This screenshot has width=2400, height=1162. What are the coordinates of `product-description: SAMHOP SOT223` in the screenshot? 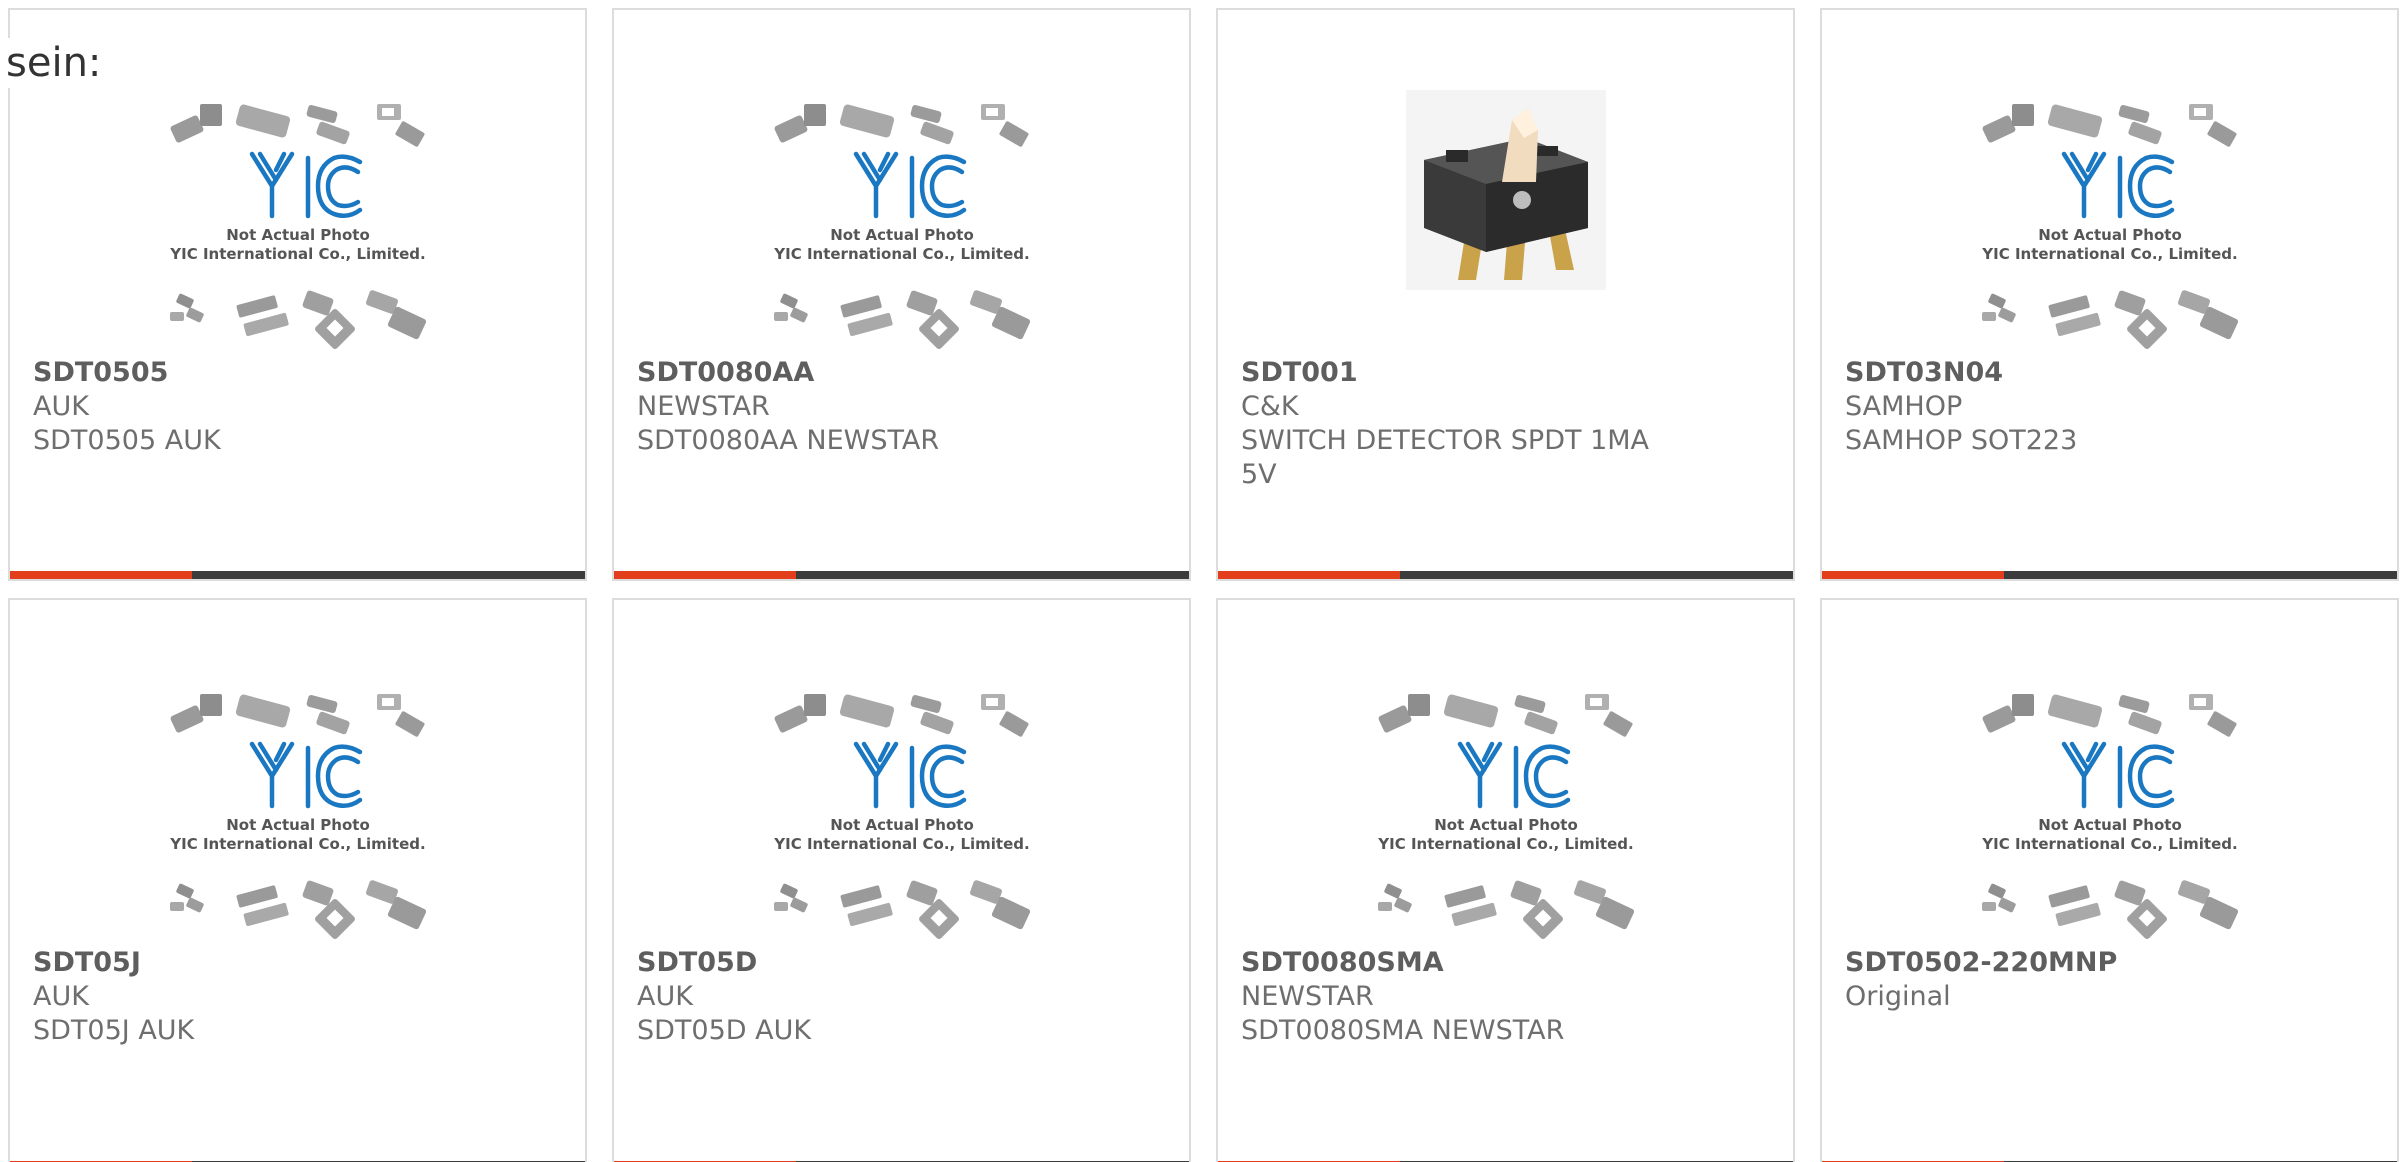 It's located at (1961, 440).